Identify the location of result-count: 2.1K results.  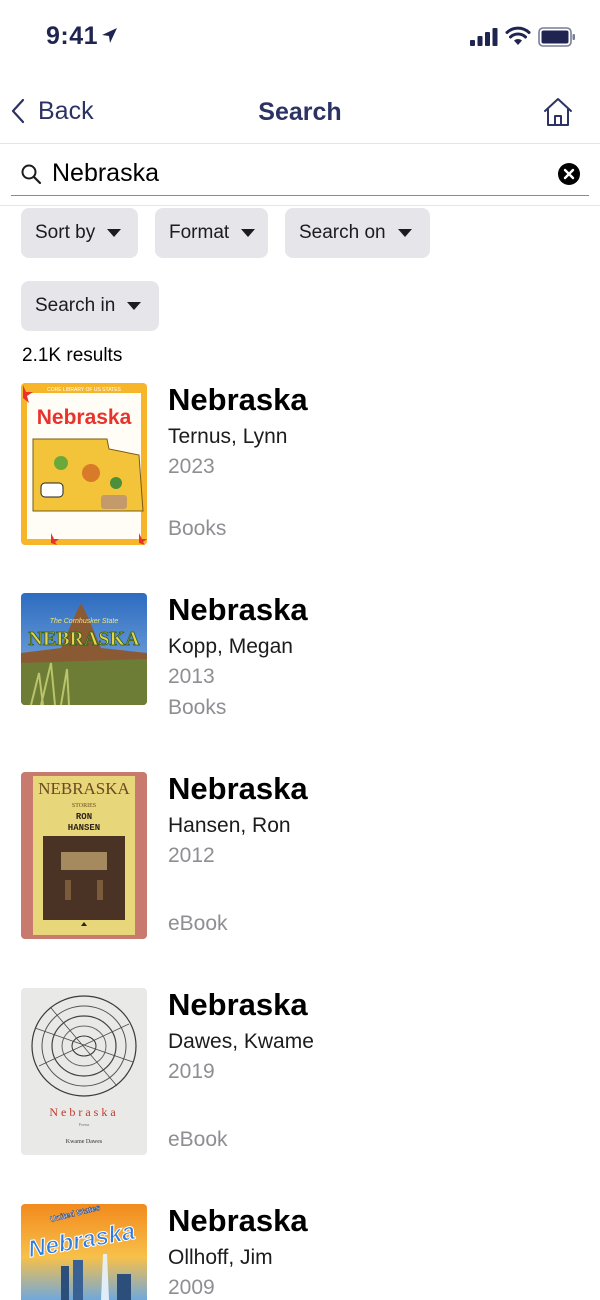
(72, 355).